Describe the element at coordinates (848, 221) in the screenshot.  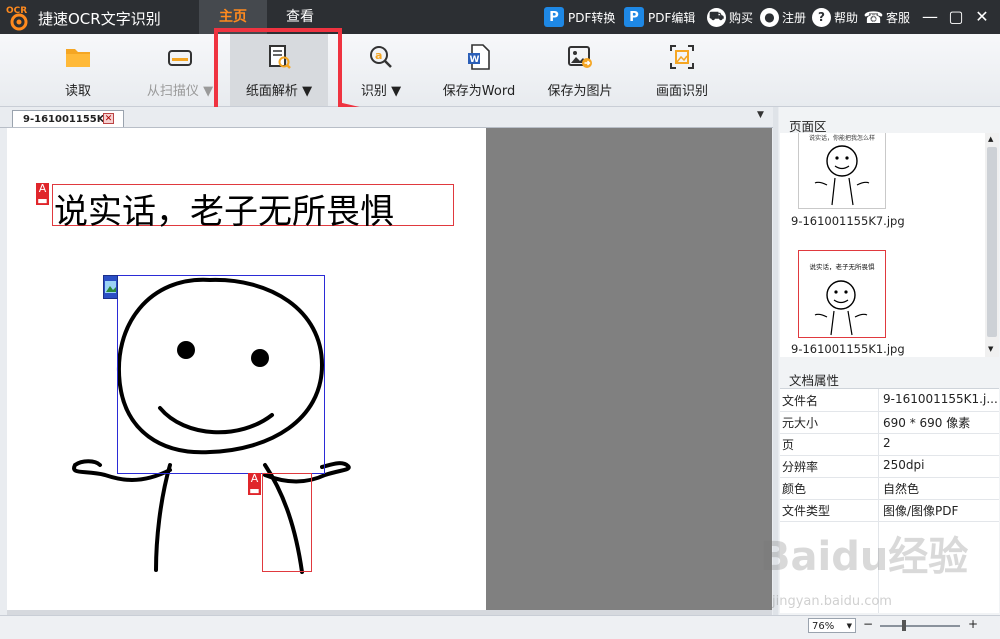
I see `thumbnail-caption: 9-161001155K7.jpg` at that location.